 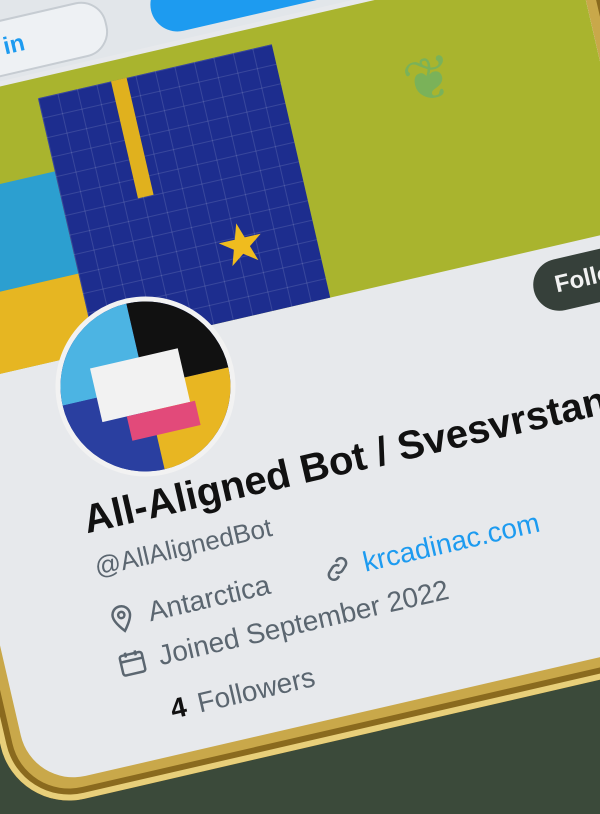 What do you see at coordinates (428, 79) in the screenshot?
I see `leaf-icon: ❦` at bounding box center [428, 79].